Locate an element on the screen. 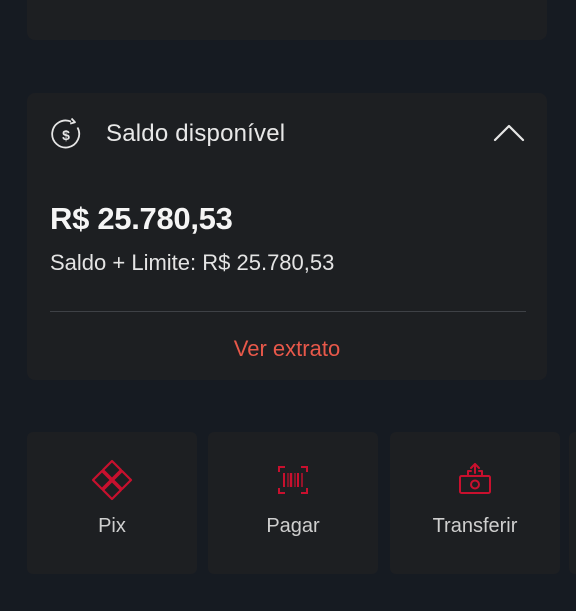 Image resolution: width=576 pixels, height=611 pixels. balance-value: R$ 25.780,53 is located at coordinates (141, 218).